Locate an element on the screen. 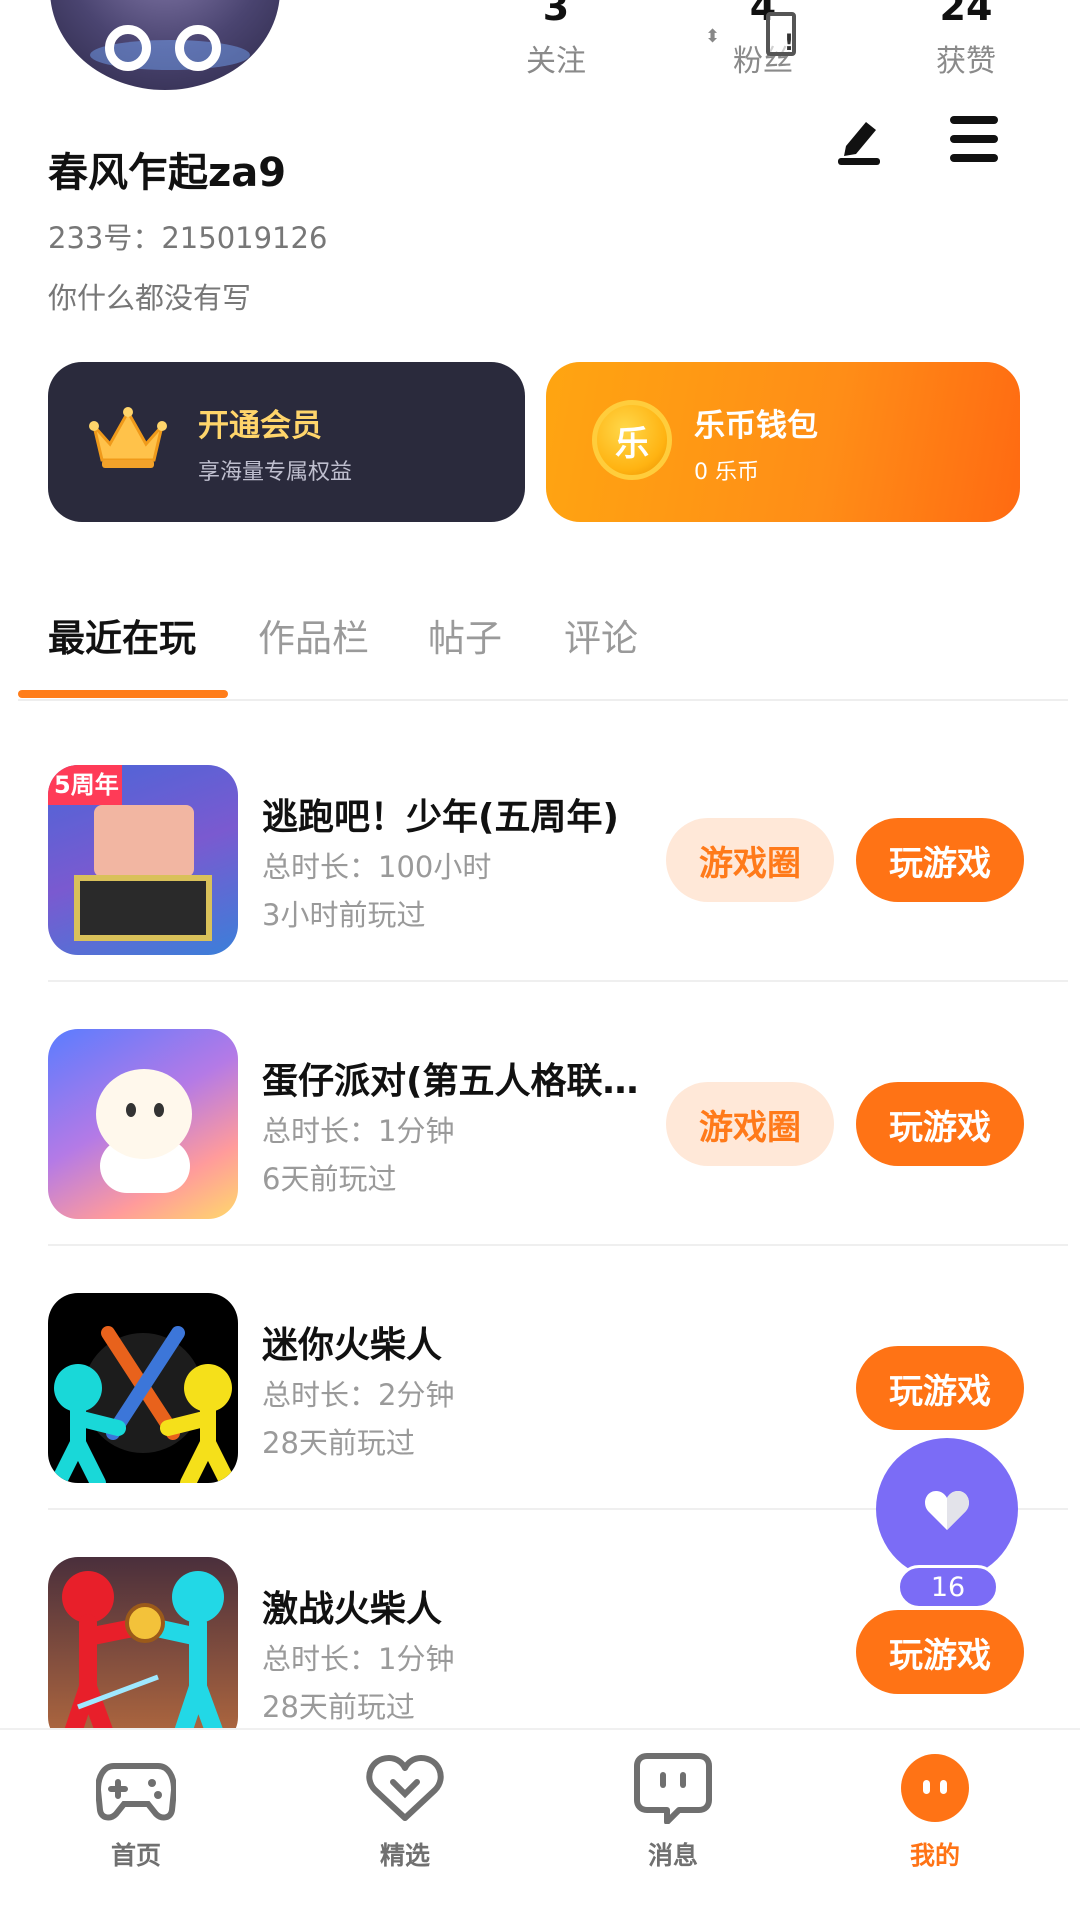 This screenshot has height=1920, width=1080. tab-works: 作品栏 is located at coordinates (313, 635).